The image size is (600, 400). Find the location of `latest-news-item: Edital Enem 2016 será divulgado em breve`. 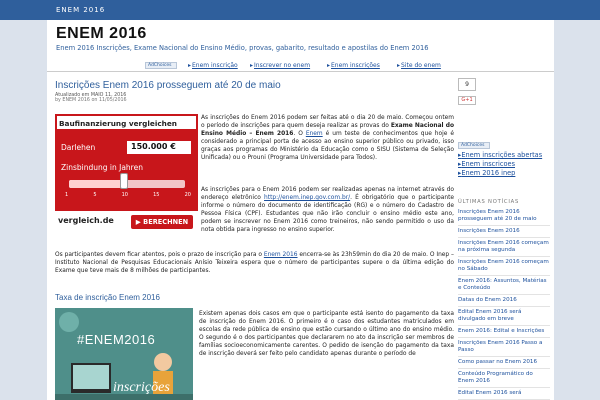

latest-news-item: Edital Enem 2016 será divulgado em breve is located at coordinates (504, 316).